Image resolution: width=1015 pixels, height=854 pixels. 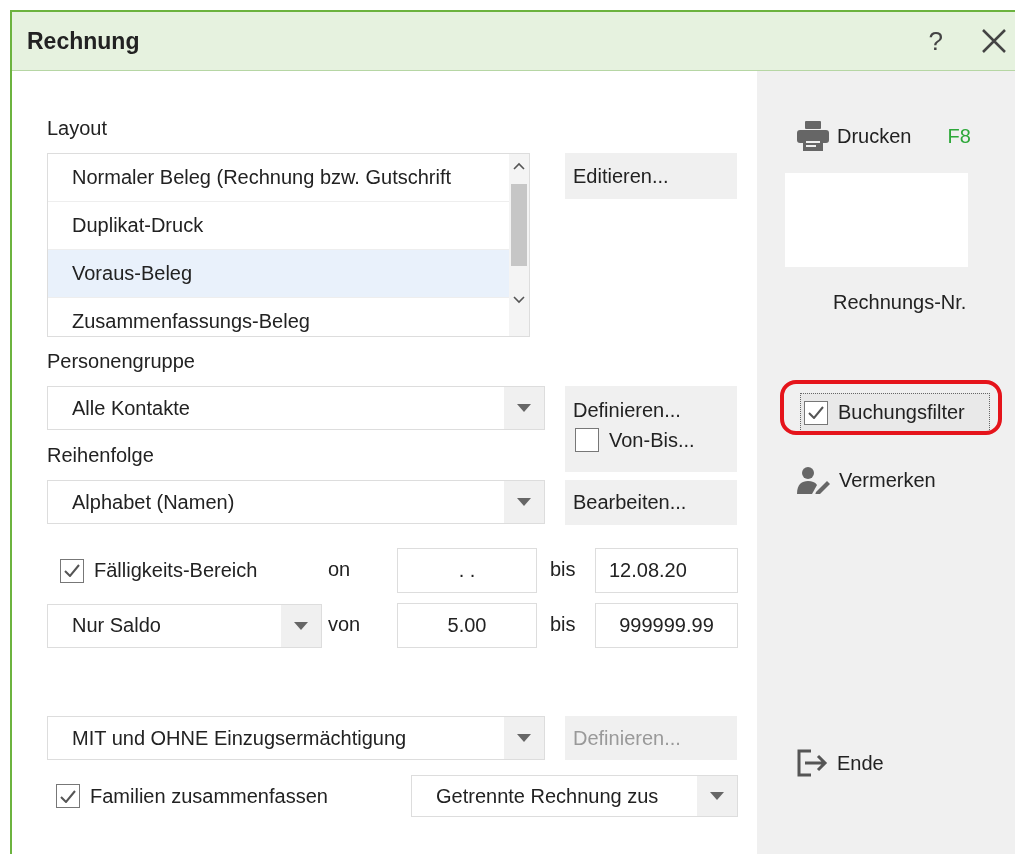 I want to click on shortcut-key: F8, so click(x=959, y=136).